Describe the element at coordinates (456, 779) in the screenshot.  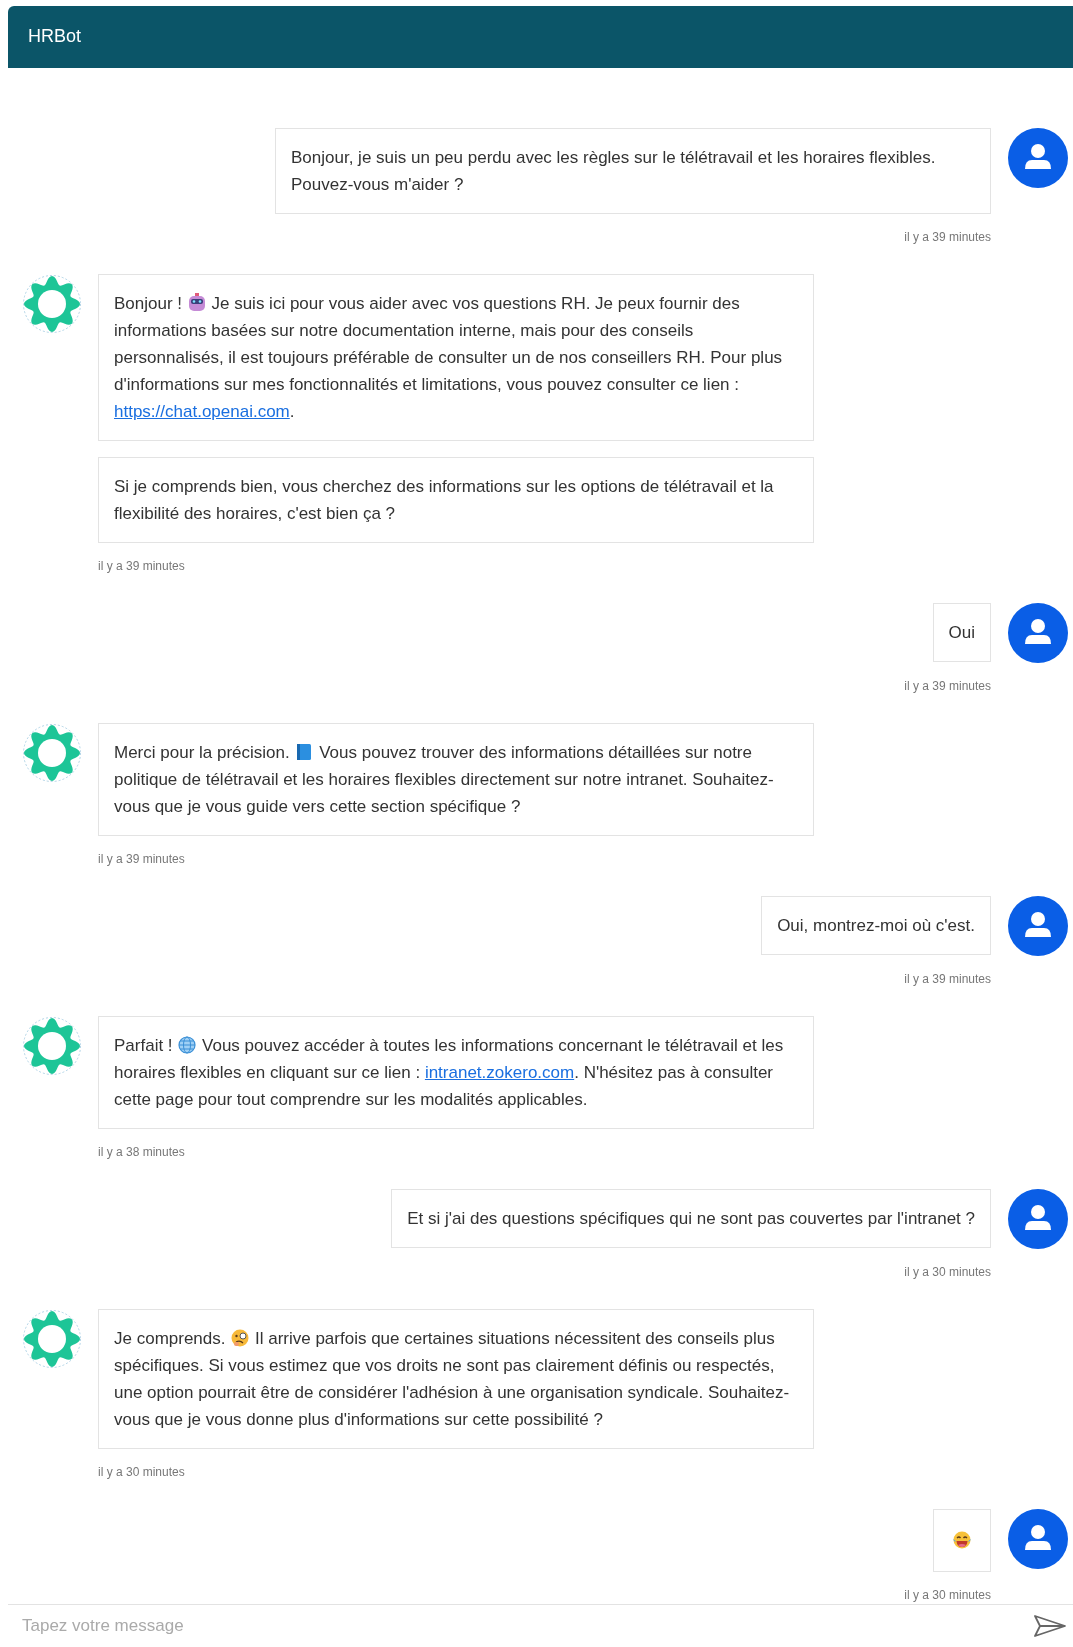
I see `message-bubble: Merci pour la précision. Vous pouvez trouver des informations détaillées sur notre politique de télétravail et les horaires flexibles directement sur notre intranet. Souhaitez-vous que je vous guide vers cette section spécifique ?` at that location.